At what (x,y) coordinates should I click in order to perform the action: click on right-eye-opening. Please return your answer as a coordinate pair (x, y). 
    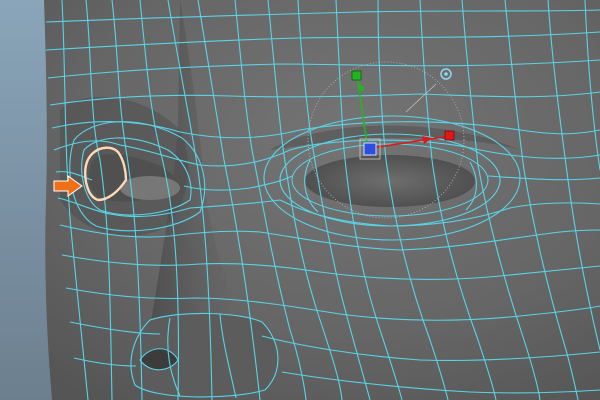
    Looking at the image, I should click on (390, 181).